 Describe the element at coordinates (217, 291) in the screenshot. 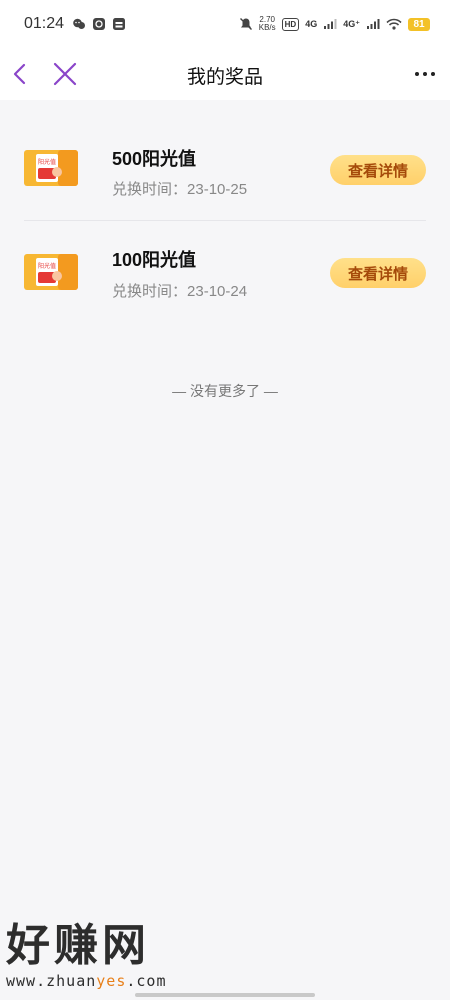

I see `date-value: 23-10-24` at that location.